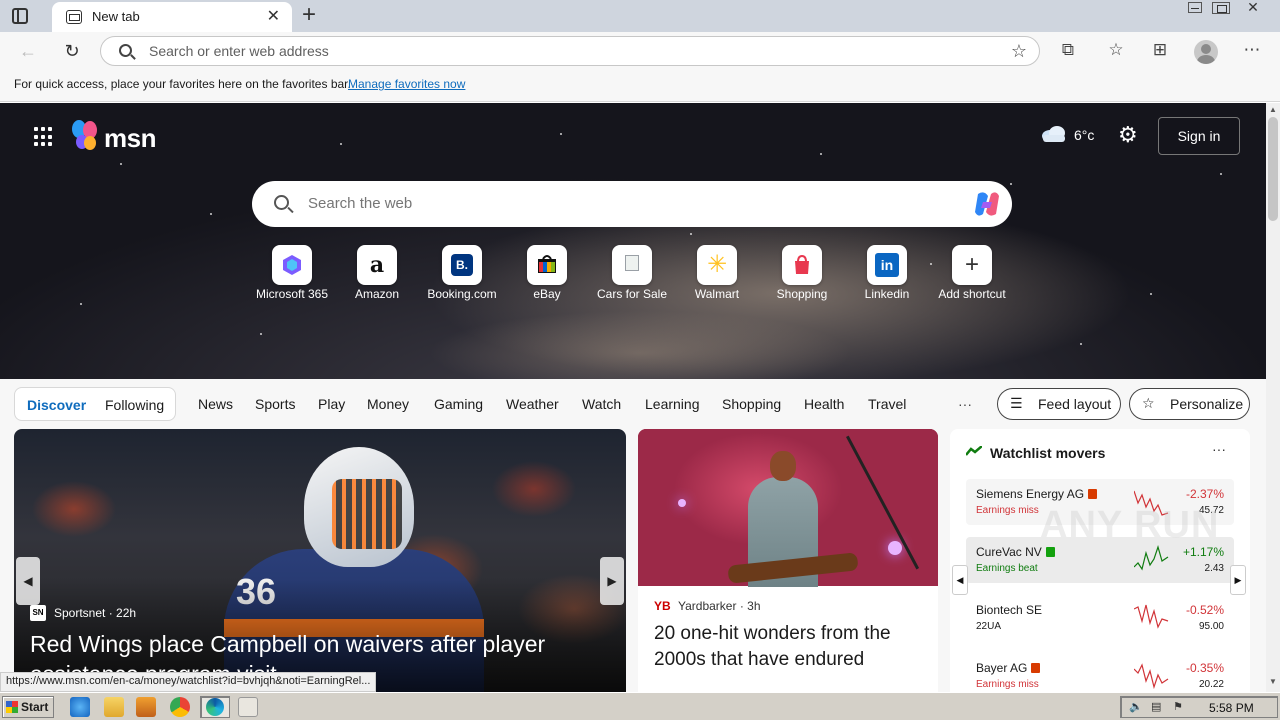  Describe the element at coordinates (612, 581) in the screenshot. I see `carousel-next-button: ▶` at that location.